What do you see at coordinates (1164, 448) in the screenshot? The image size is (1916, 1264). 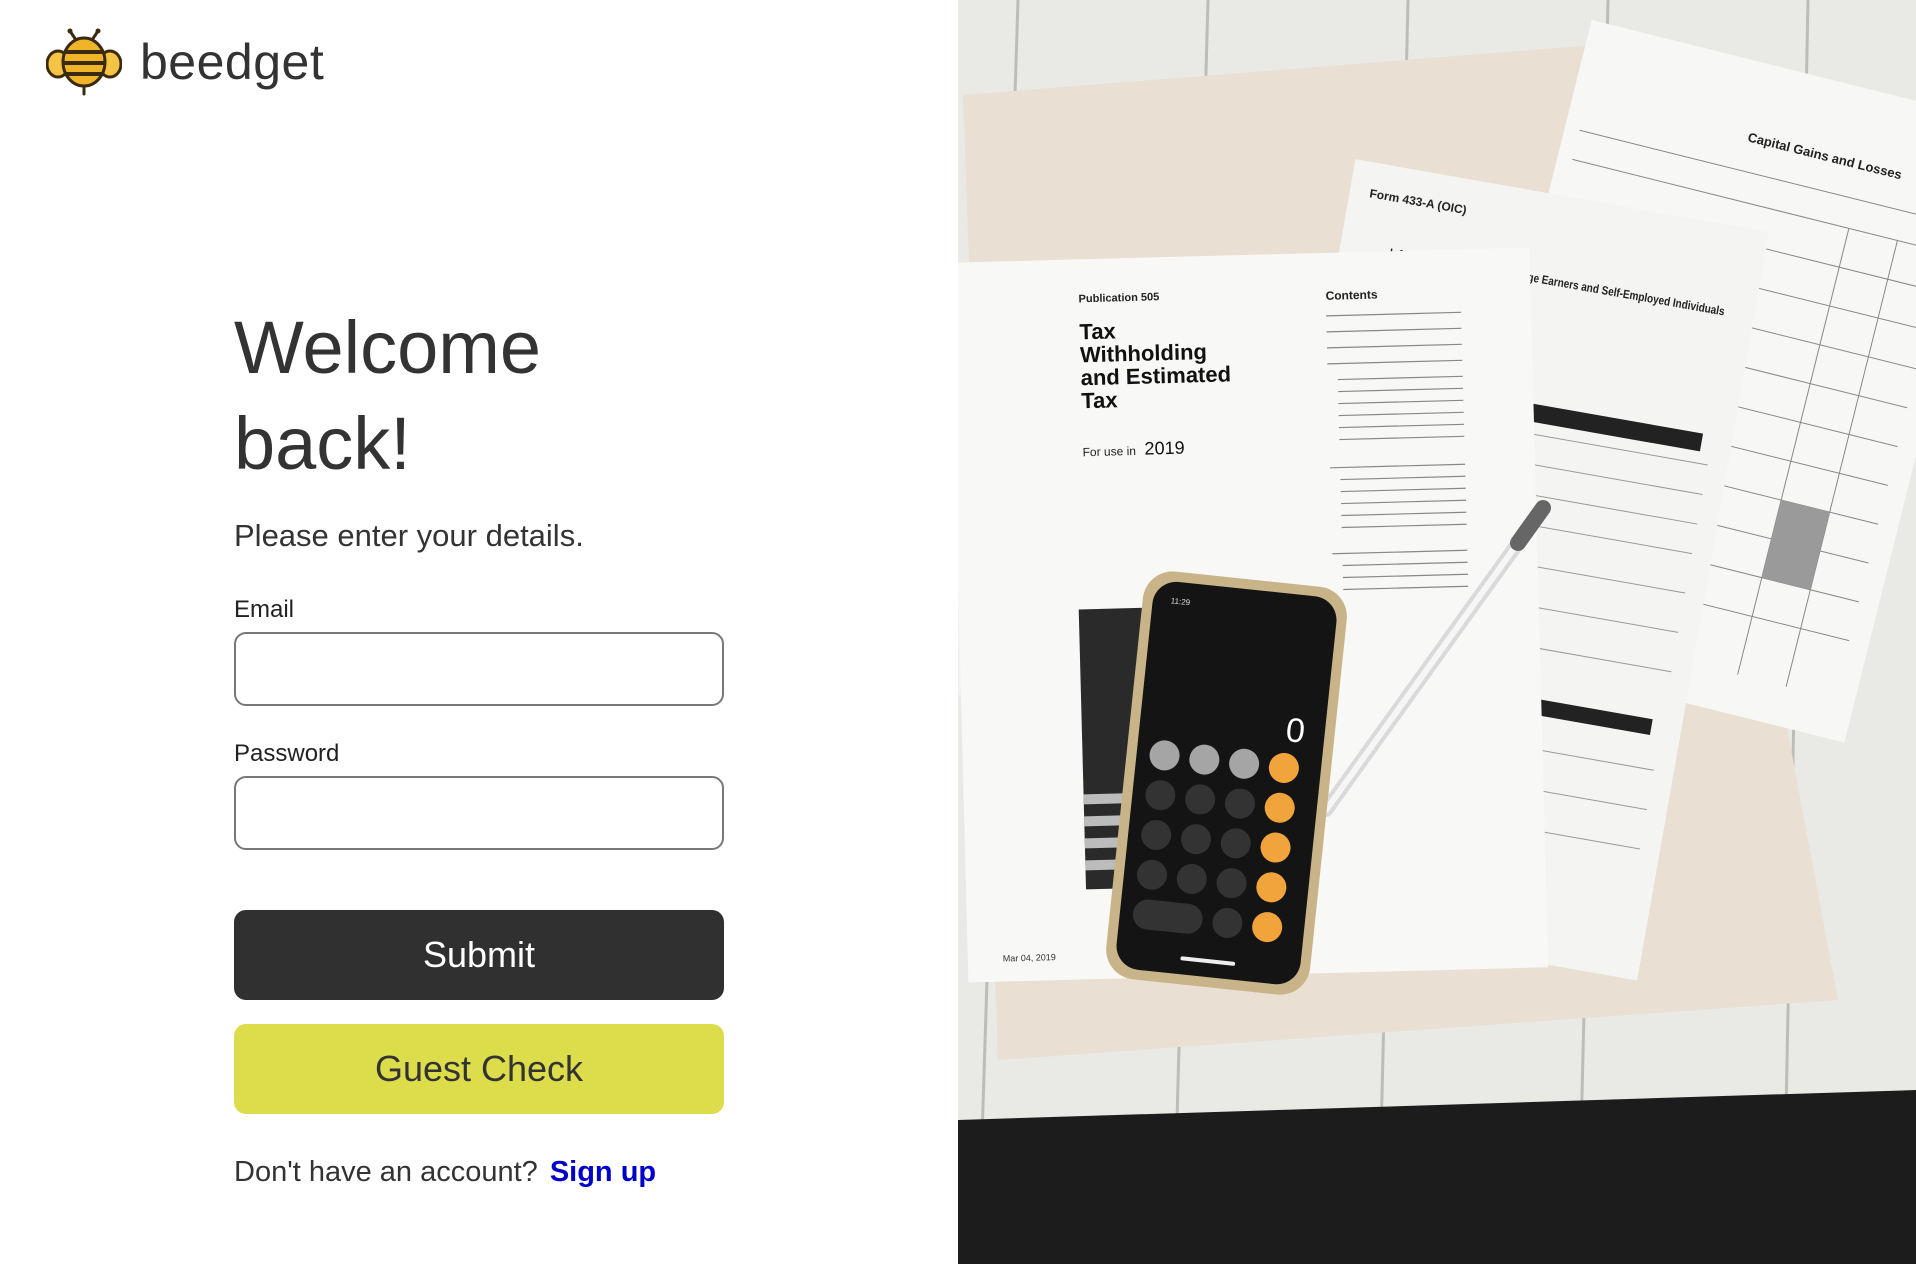 I see `publication-year: 2019` at bounding box center [1164, 448].